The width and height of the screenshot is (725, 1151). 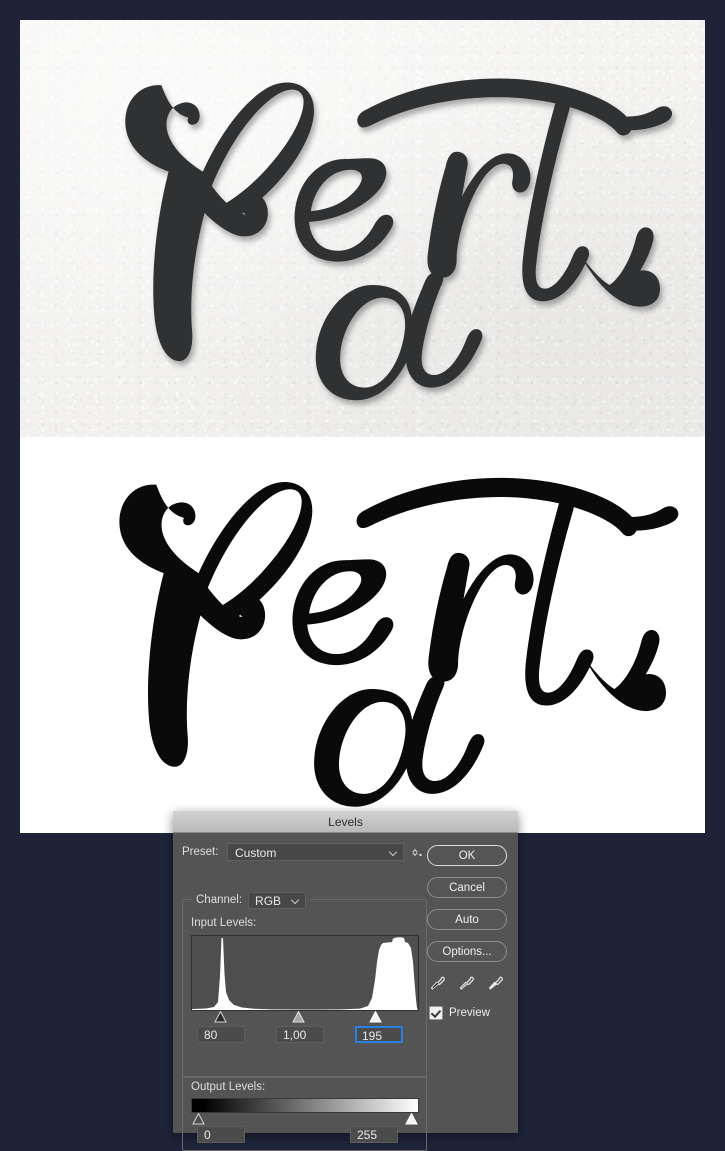 What do you see at coordinates (379, 1034) in the screenshot?
I see `input-white-value: 195` at bounding box center [379, 1034].